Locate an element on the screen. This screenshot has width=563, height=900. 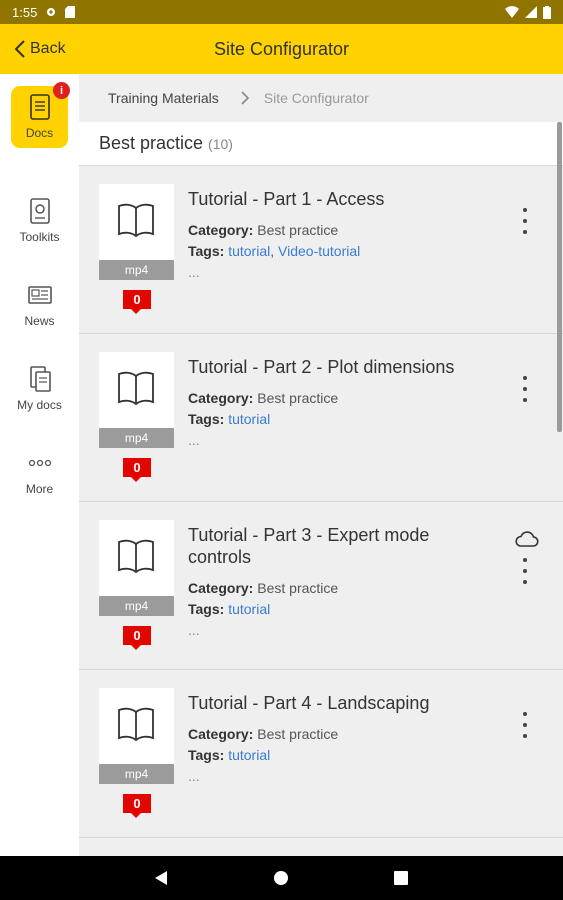
settings-icon is located at coordinates (51, 12).